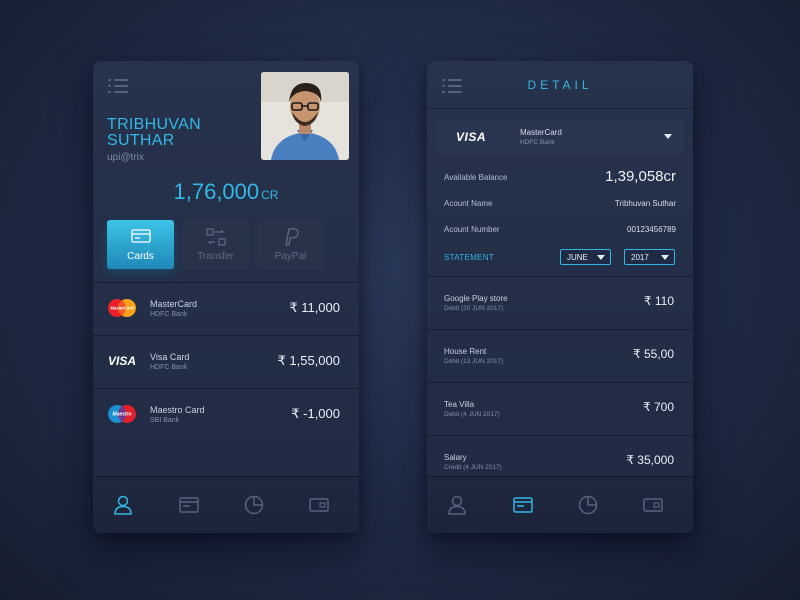  What do you see at coordinates (474, 361) in the screenshot?
I see `transaction-date: Debit (13 JUN 2017)` at bounding box center [474, 361].